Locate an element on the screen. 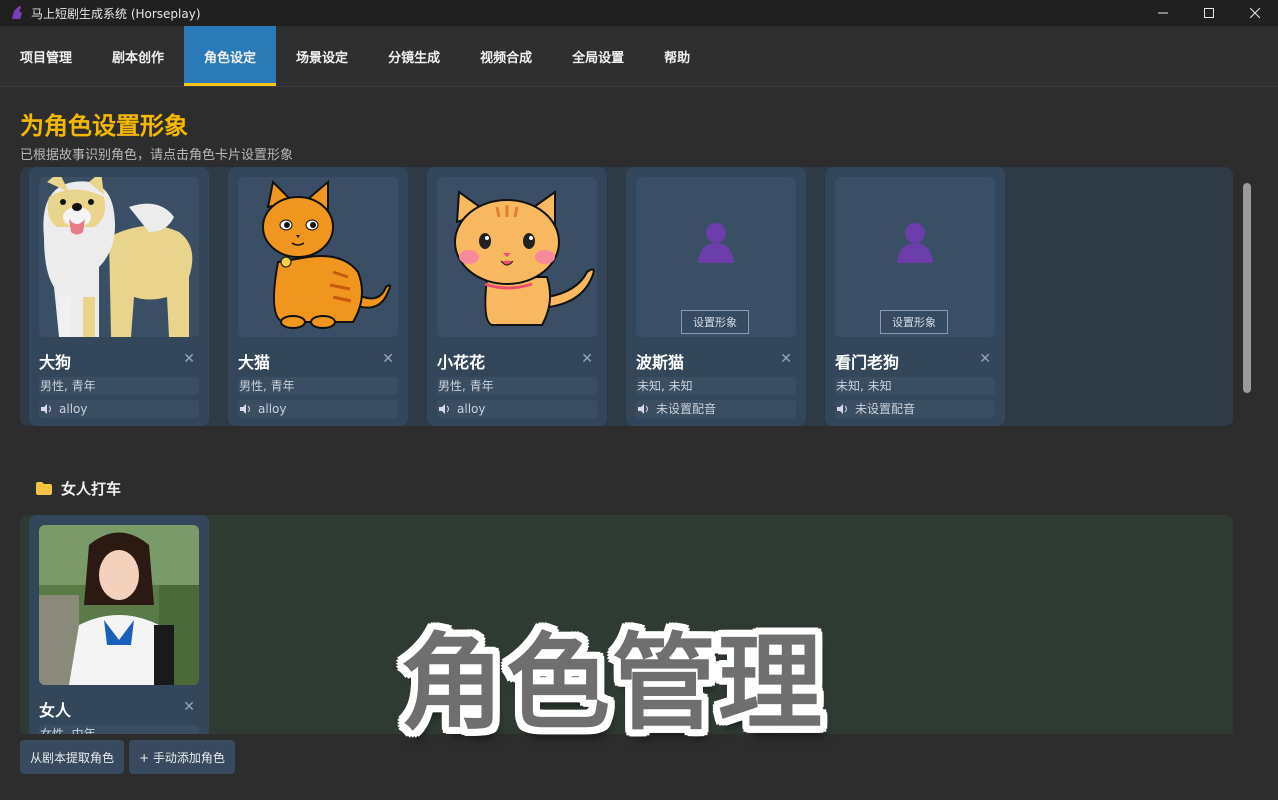  character-image-dog is located at coordinates (119, 257).